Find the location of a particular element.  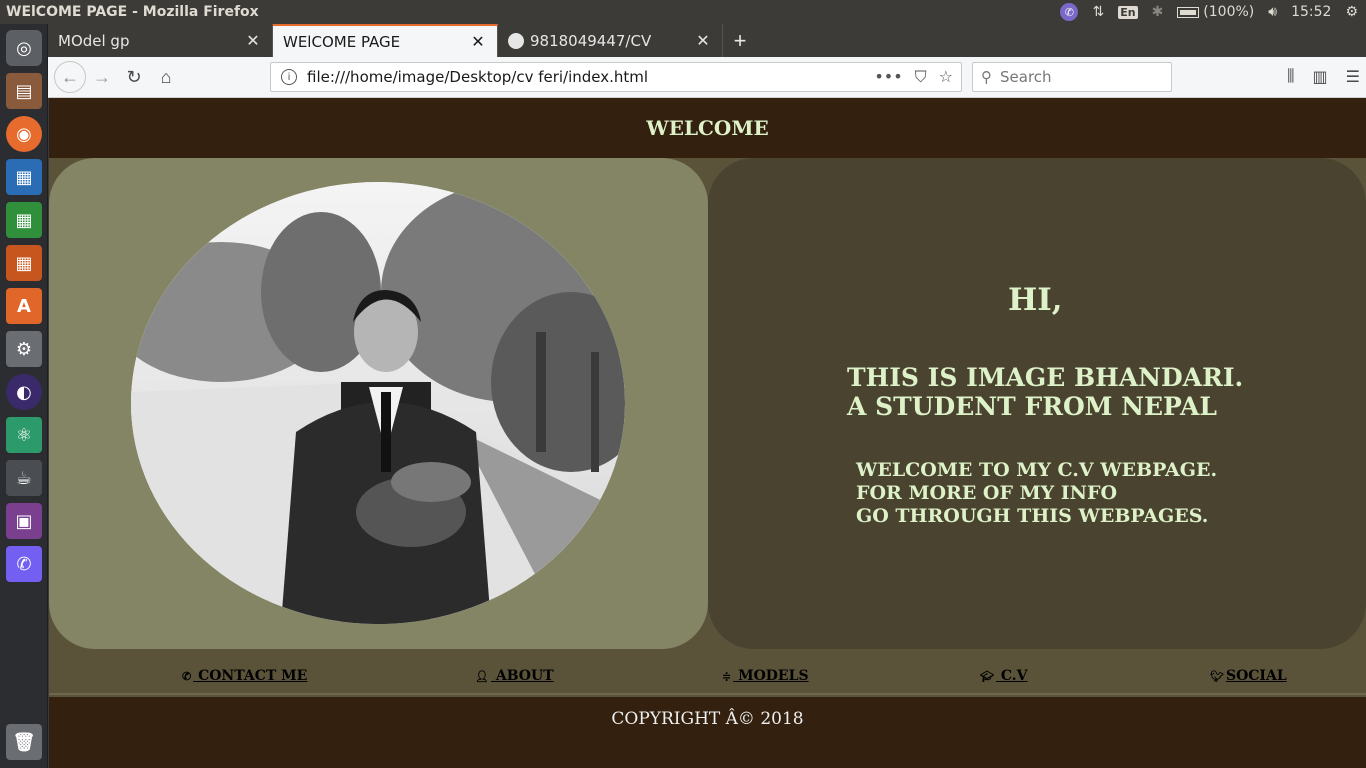

link-label: SOCIAL is located at coordinates (1256, 676).